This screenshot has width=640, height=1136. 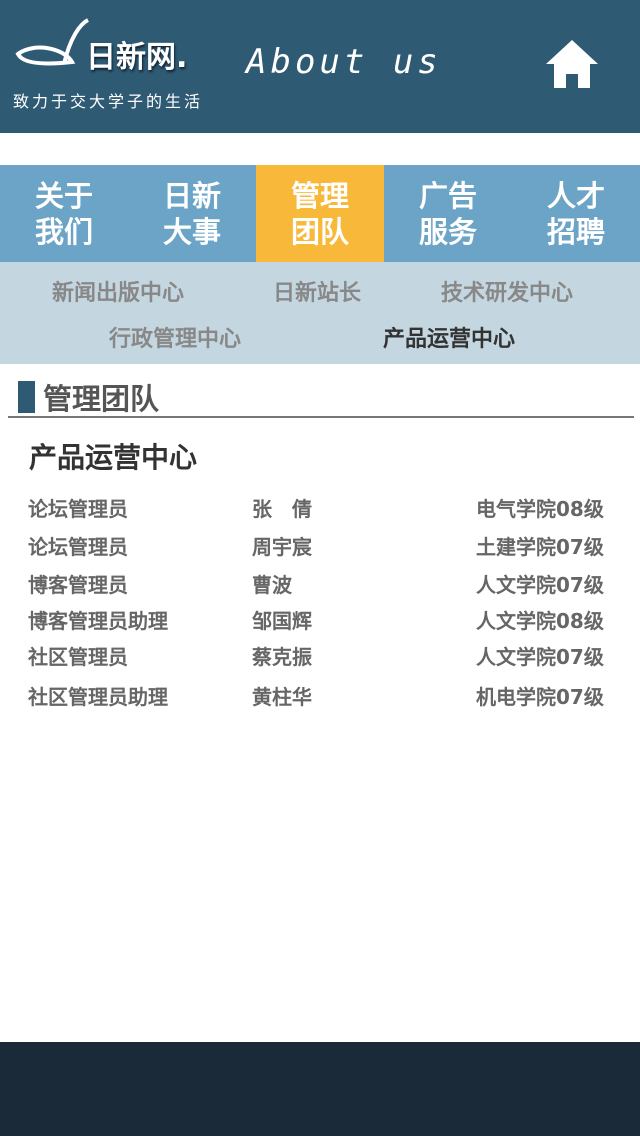 What do you see at coordinates (540, 547) in the screenshot?
I see `member-college: 土建学院07级` at bounding box center [540, 547].